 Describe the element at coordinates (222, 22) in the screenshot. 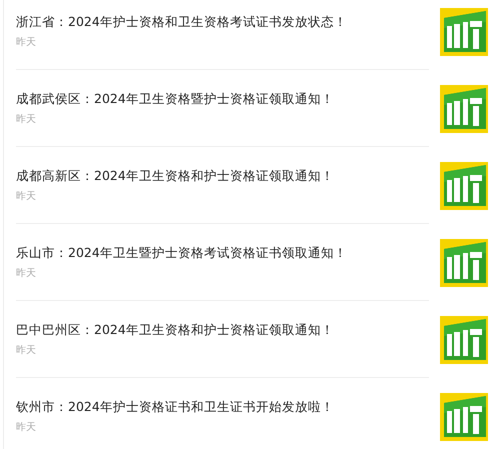

I see `article-title: 浙江省：2024年护士资格和卫生资格考试证书发放状态！` at that location.